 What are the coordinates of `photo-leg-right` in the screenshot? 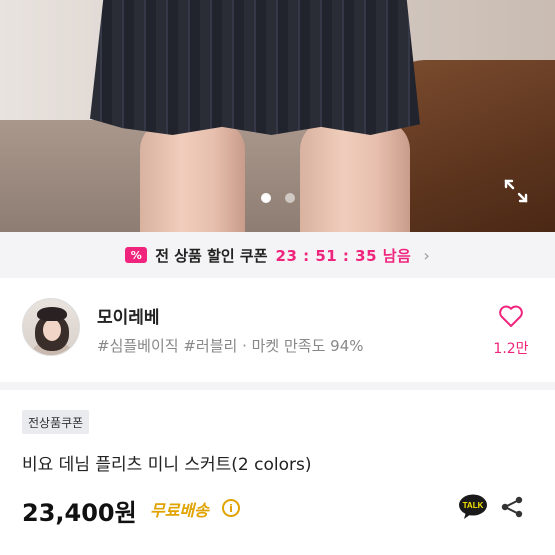 It's located at (355, 176).